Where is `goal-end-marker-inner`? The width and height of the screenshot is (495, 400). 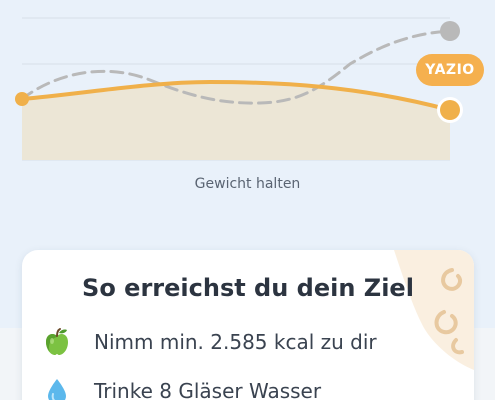 goal-end-marker-inner is located at coordinates (450, 110).